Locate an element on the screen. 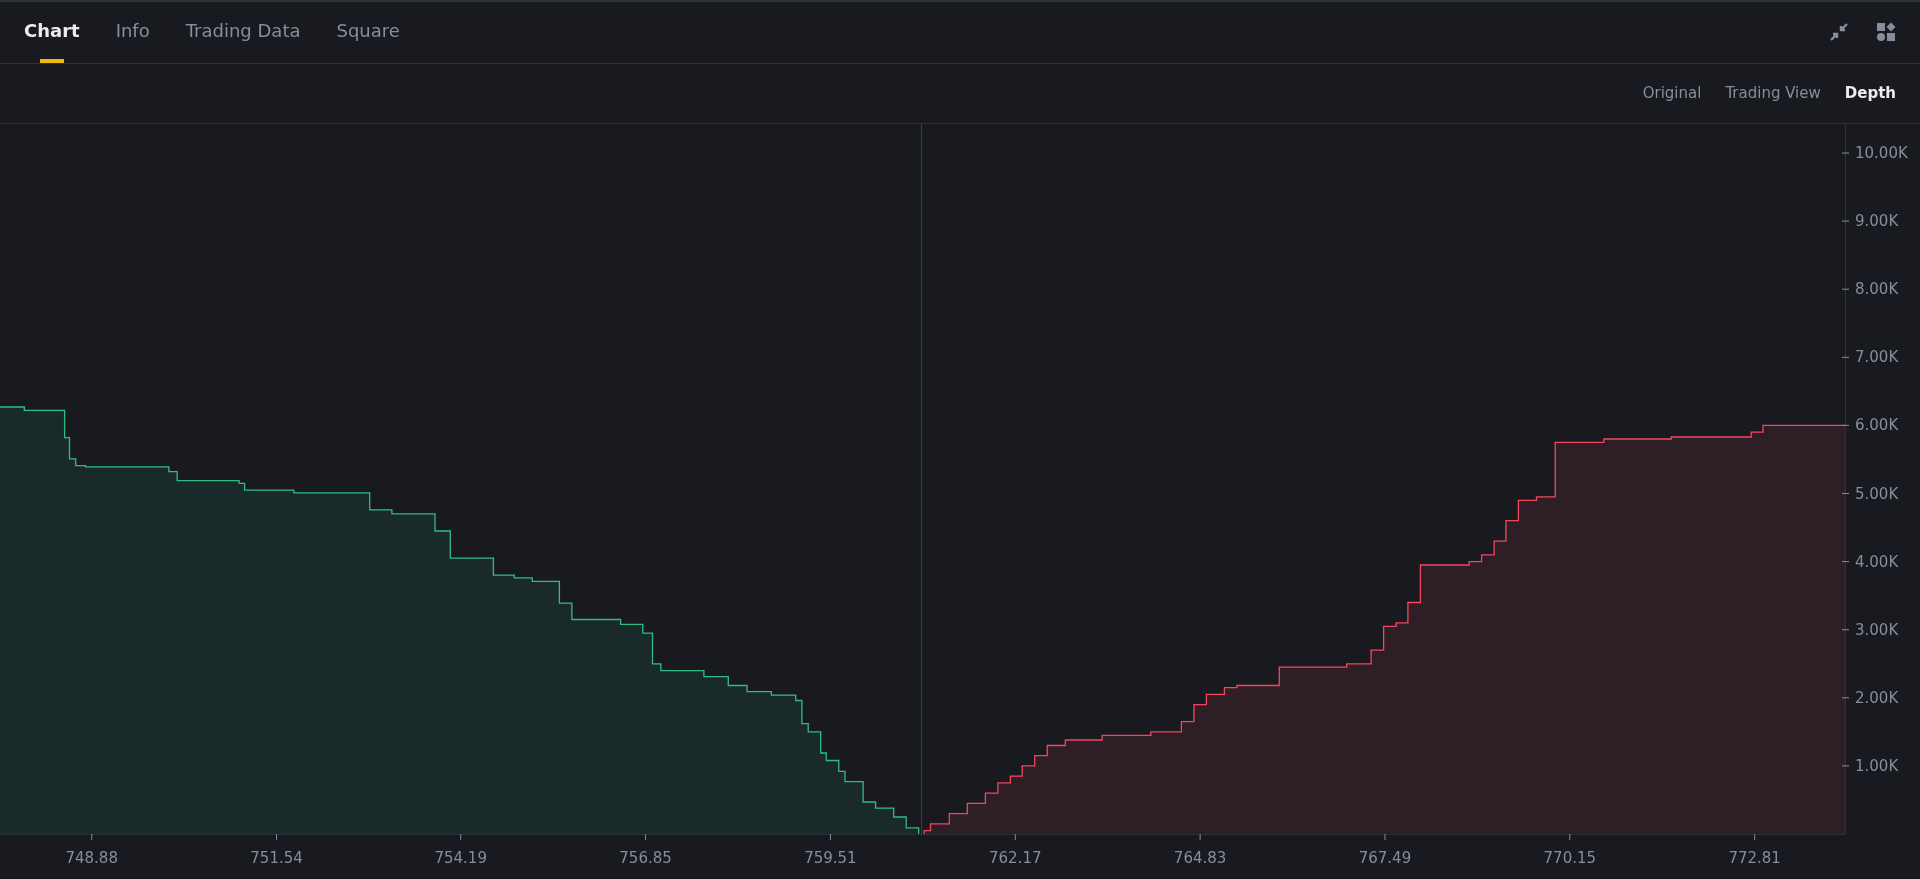 The width and height of the screenshot is (1920, 879). y-axis-label: 3.00K is located at coordinates (1870, 629).